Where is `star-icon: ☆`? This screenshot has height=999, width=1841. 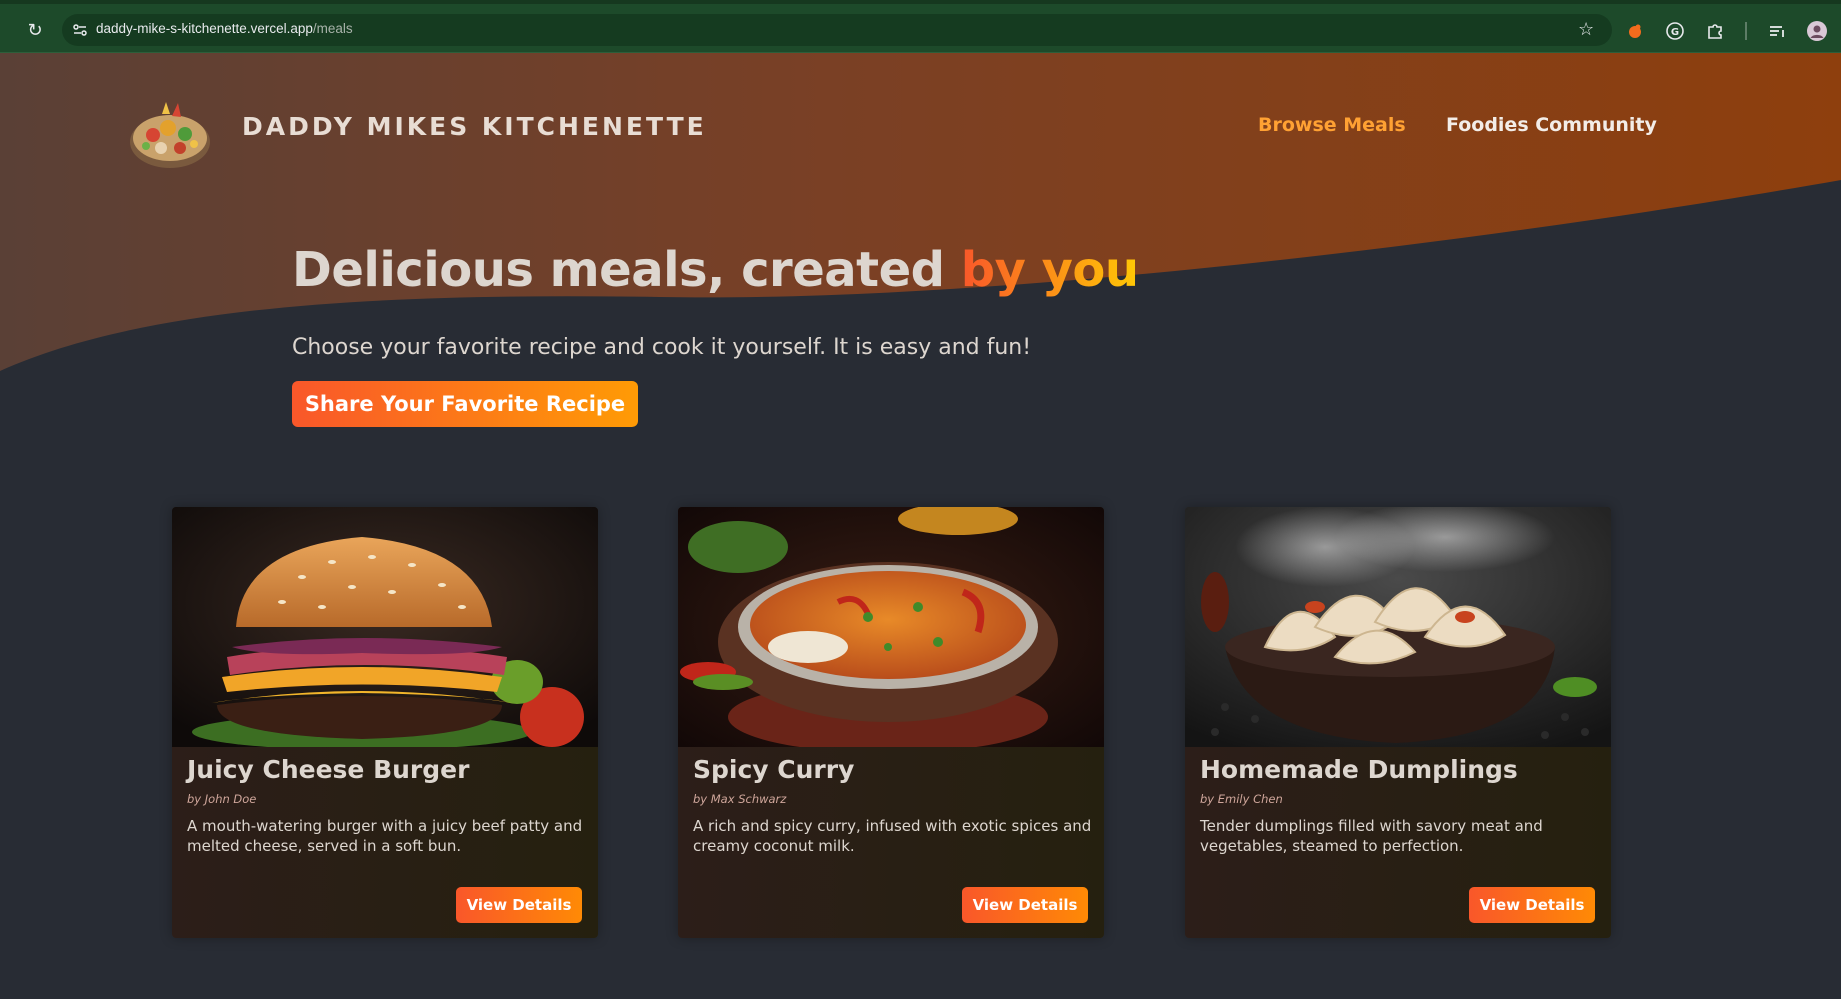 star-icon: ☆ is located at coordinates (1588, 29).